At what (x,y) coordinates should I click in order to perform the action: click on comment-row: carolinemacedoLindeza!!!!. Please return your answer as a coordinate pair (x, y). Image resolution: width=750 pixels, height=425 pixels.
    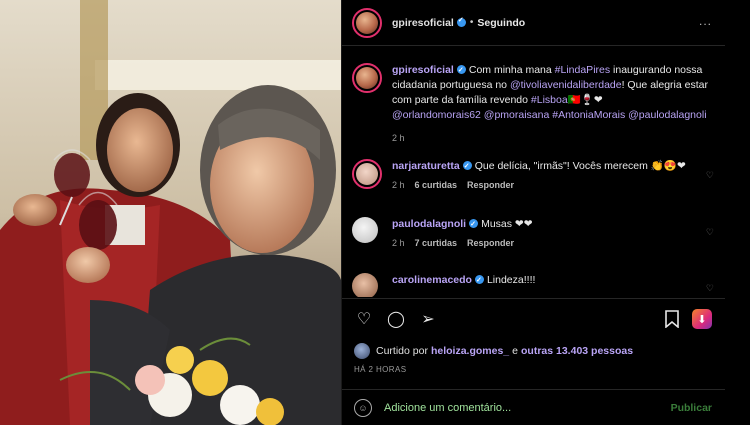
    Looking at the image, I should click on (537, 285).